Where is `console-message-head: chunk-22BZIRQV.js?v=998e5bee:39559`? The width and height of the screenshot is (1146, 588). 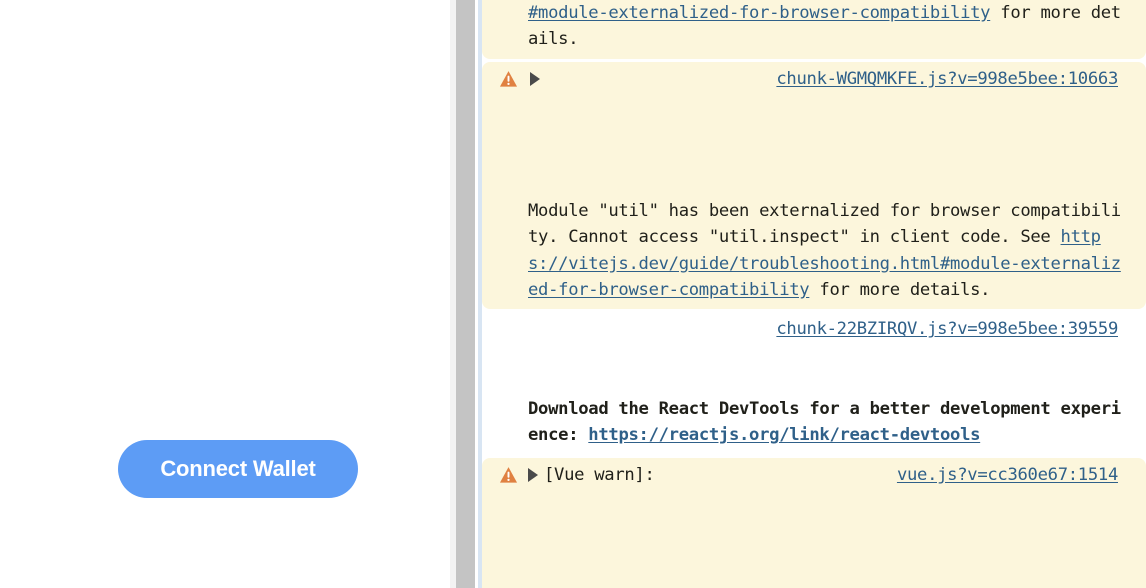 console-message-head: chunk-22BZIRQV.js?v=998e5bee:39559 is located at coordinates (807, 355).